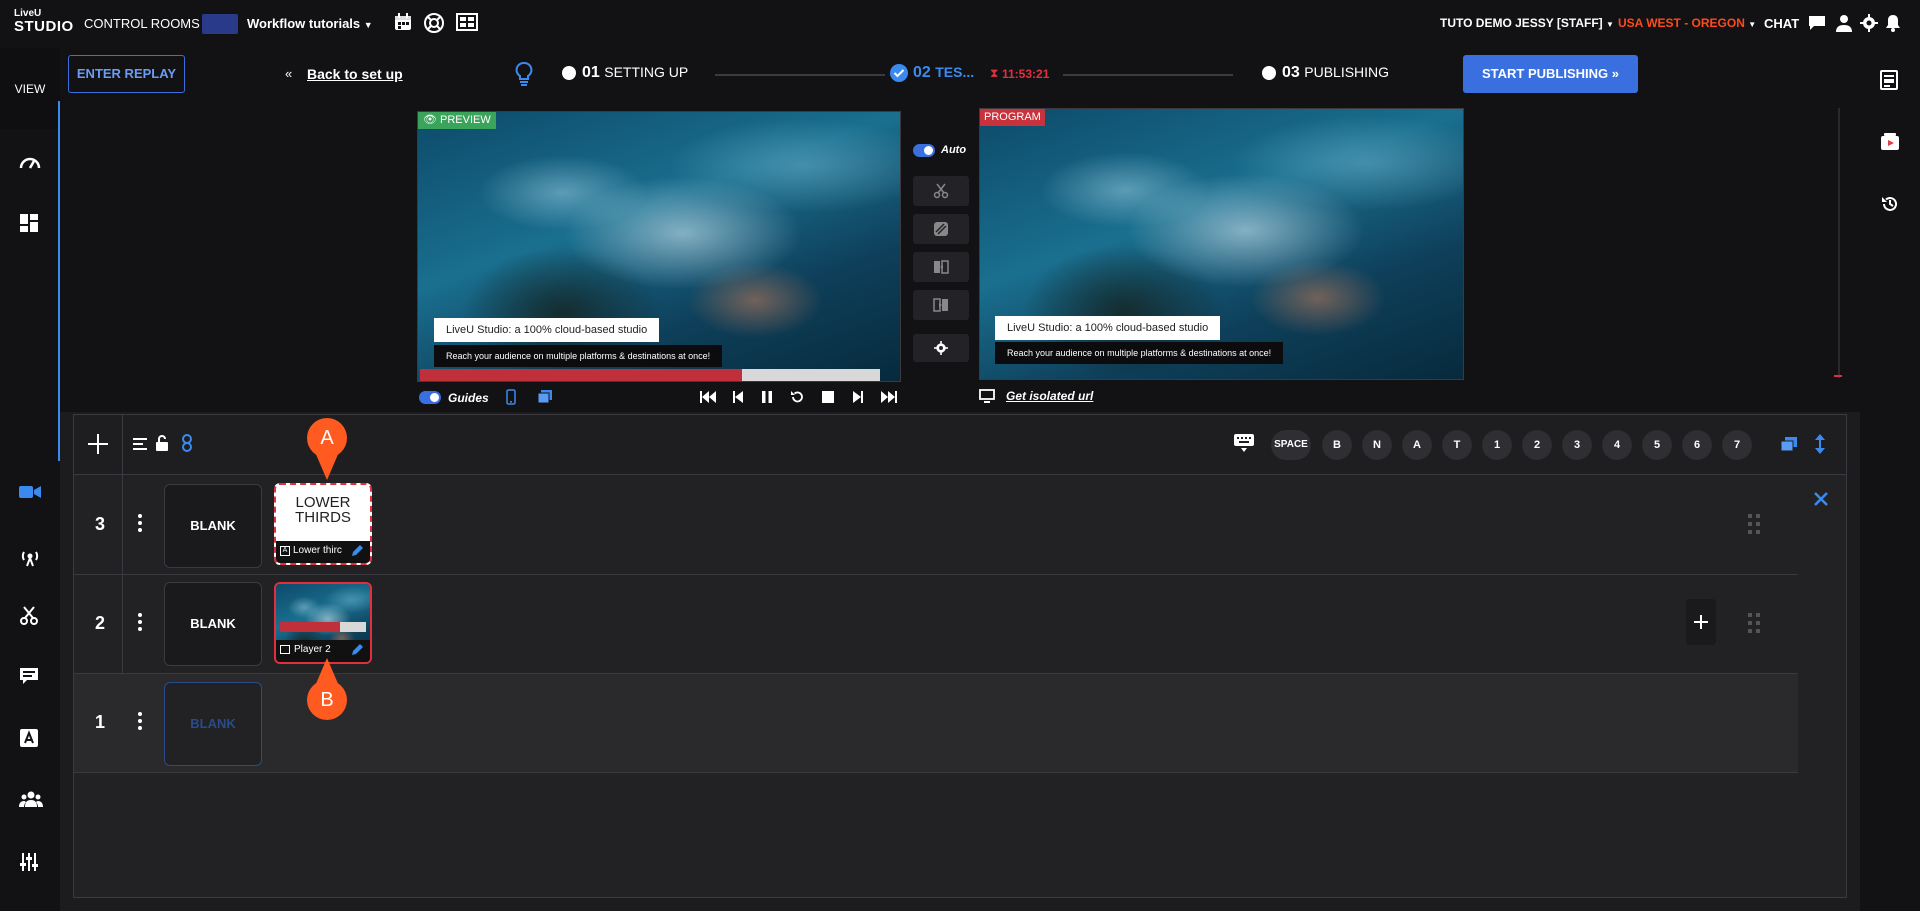 The image size is (1920, 911). Describe the element at coordinates (327, 449) in the screenshot. I see `annotation-marker-a: A` at that location.